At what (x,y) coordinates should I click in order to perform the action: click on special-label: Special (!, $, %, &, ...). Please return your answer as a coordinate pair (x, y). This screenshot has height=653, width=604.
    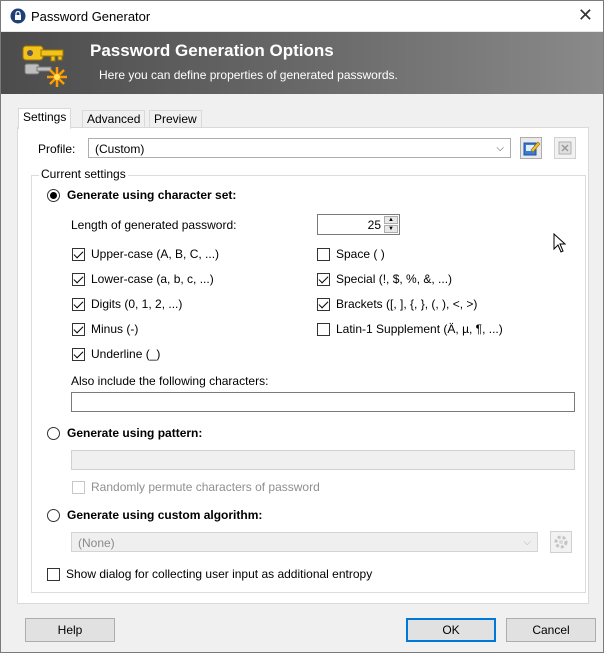
    Looking at the image, I should click on (394, 279).